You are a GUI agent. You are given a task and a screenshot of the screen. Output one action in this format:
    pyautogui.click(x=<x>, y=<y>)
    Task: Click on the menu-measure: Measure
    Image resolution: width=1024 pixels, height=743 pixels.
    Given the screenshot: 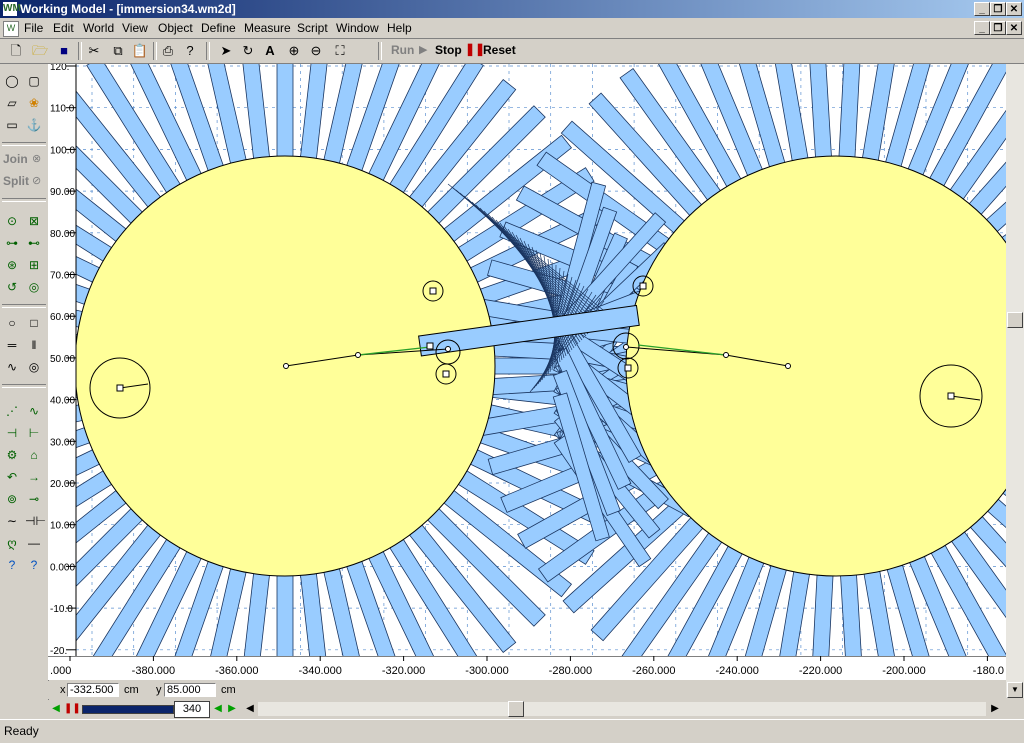 What is the action you would take?
    pyautogui.click(x=267, y=28)
    